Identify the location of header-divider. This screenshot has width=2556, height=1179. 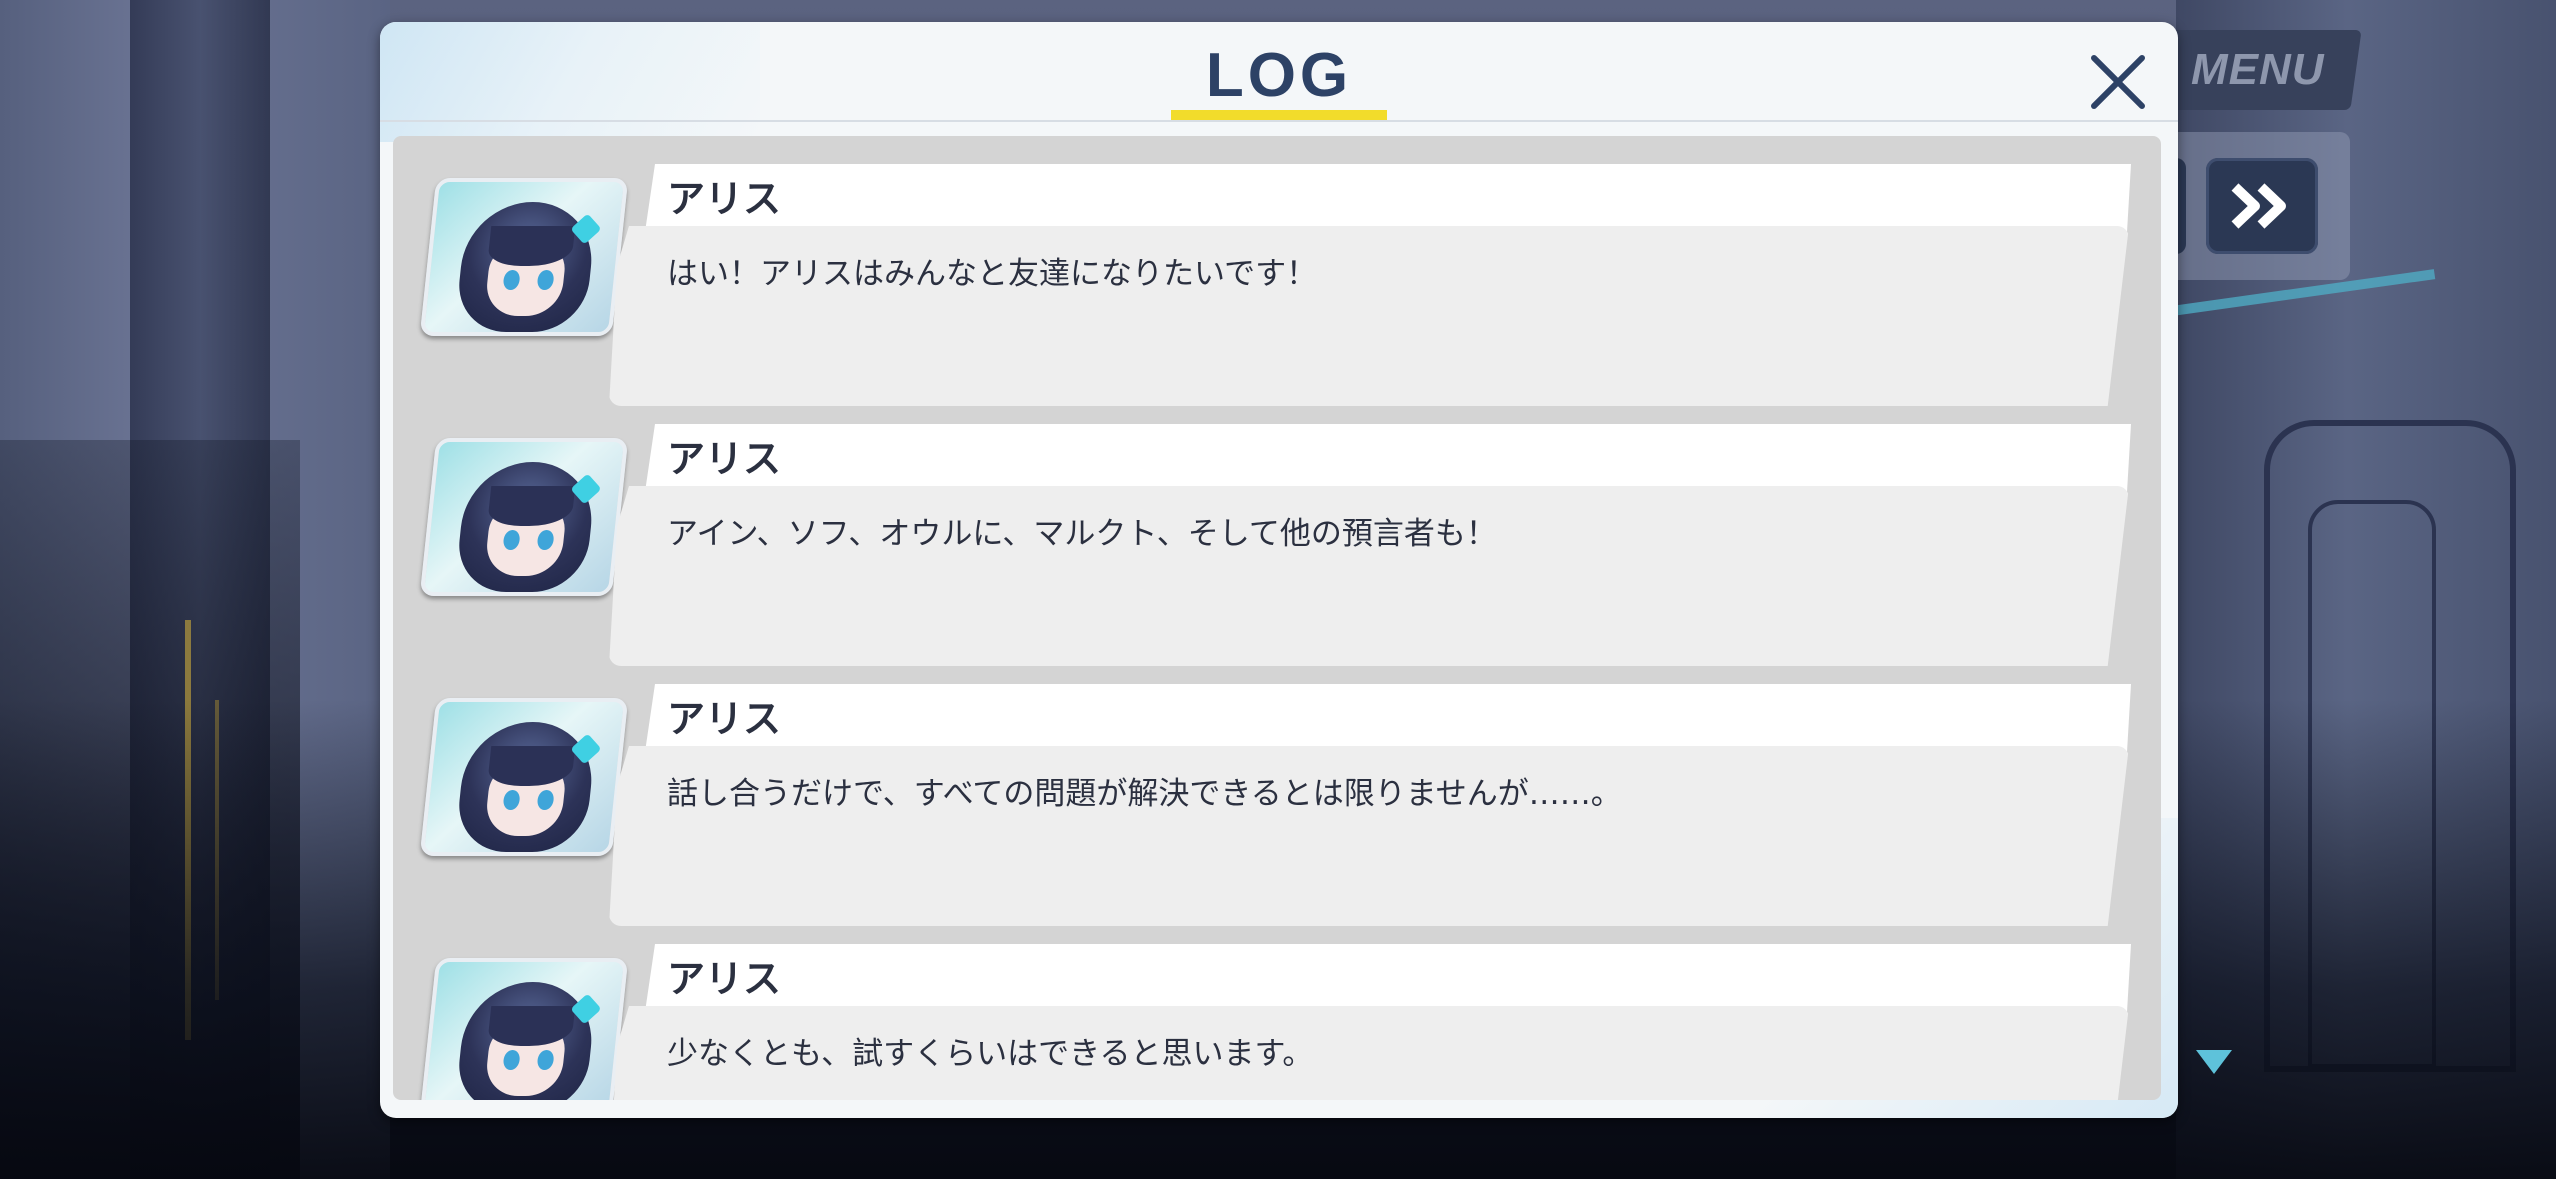
(1279, 121).